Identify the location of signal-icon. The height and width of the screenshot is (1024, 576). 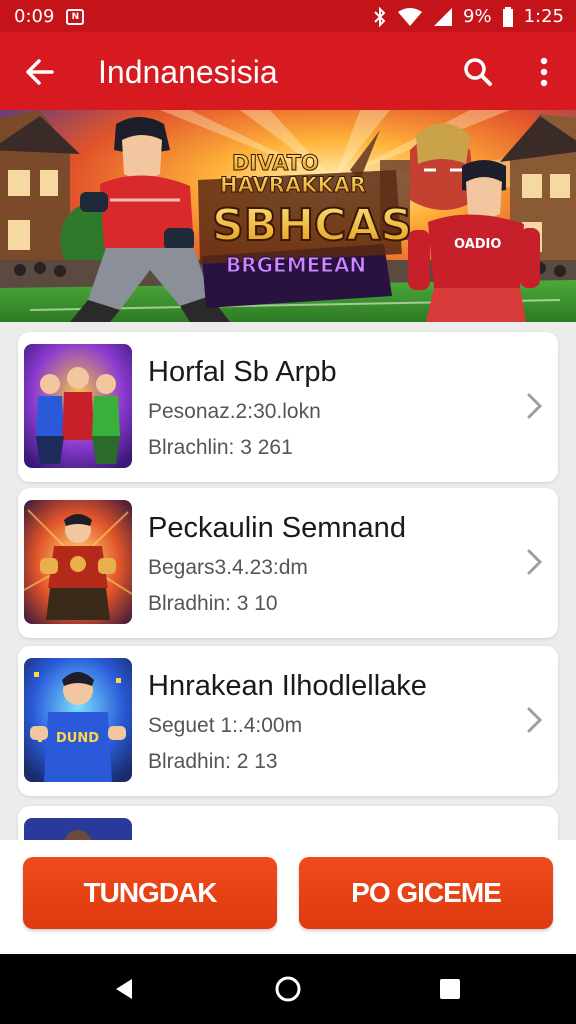
(443, 16).